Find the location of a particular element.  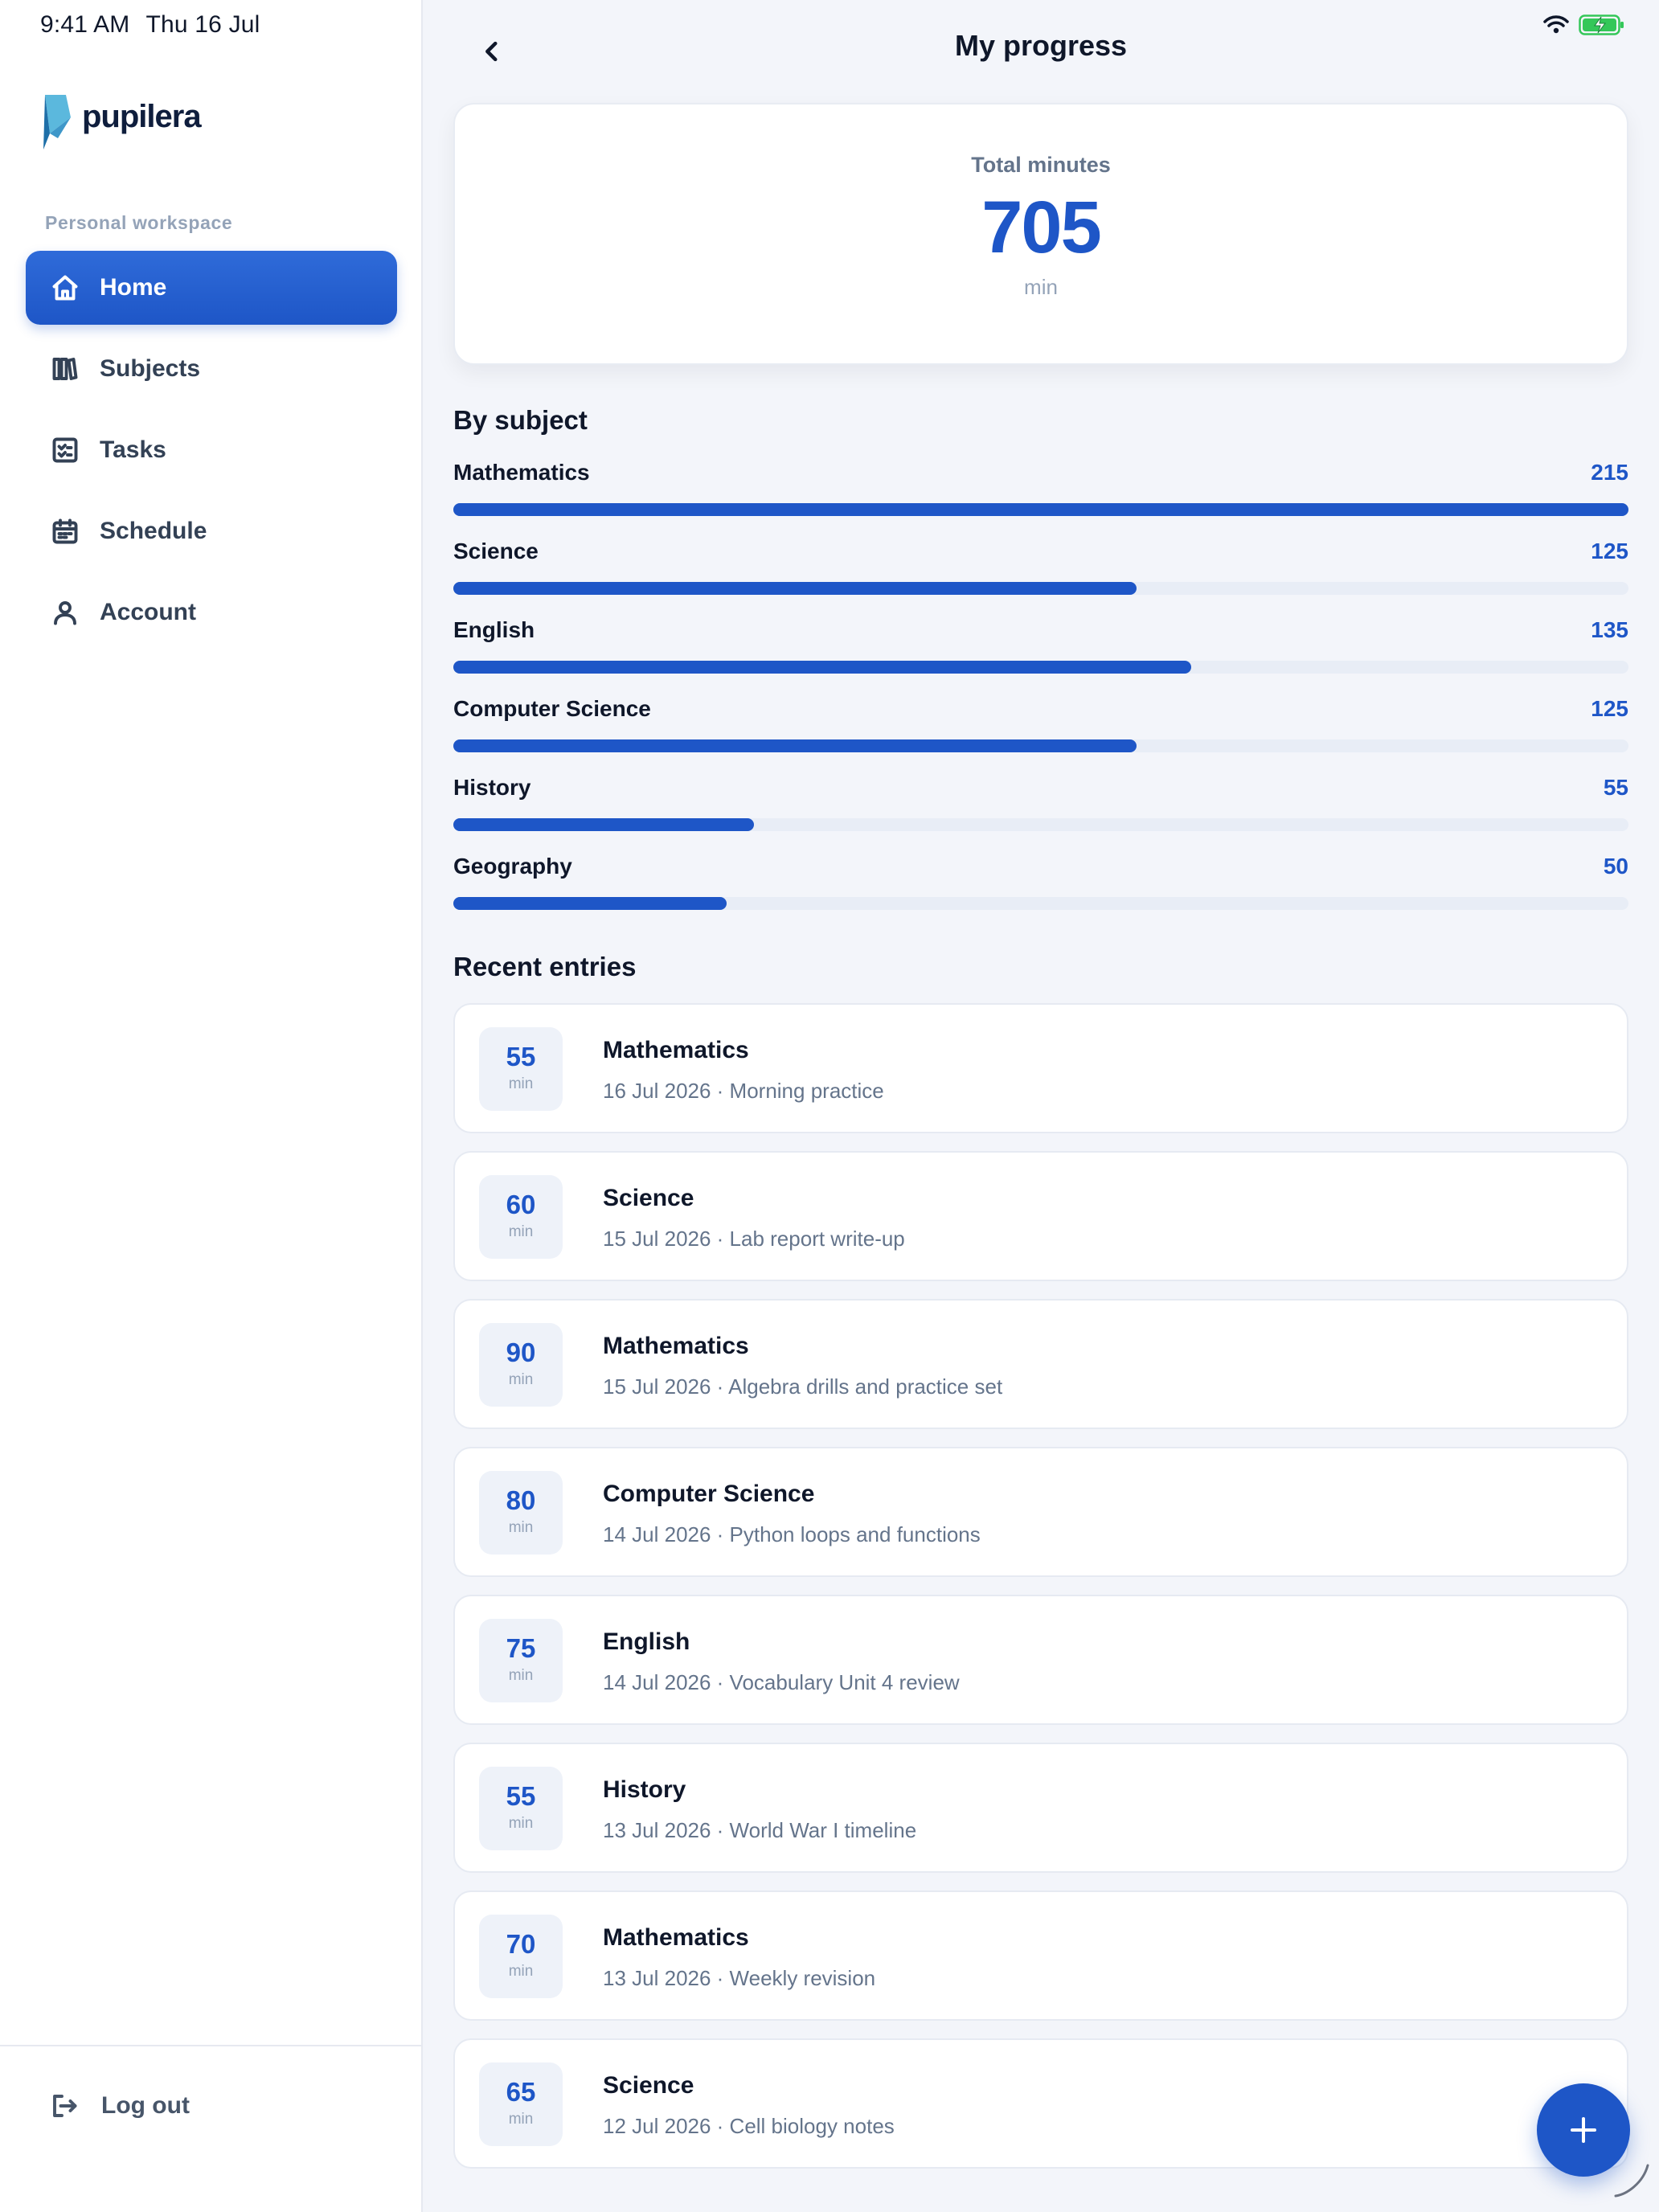

total-value: 705 is located at coordinates (1041, 227).